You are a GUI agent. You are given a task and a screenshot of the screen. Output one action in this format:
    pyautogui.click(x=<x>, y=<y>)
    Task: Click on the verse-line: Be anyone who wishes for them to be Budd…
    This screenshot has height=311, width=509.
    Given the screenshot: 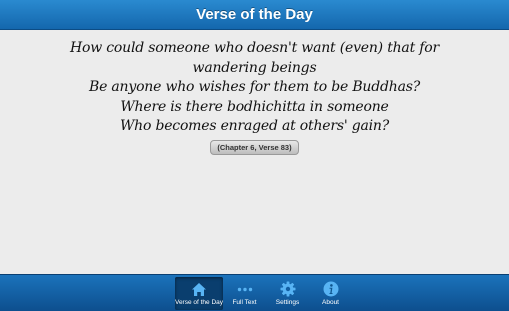 What is the action you would take?
    pyautogui.click(x=254, y=87)
    